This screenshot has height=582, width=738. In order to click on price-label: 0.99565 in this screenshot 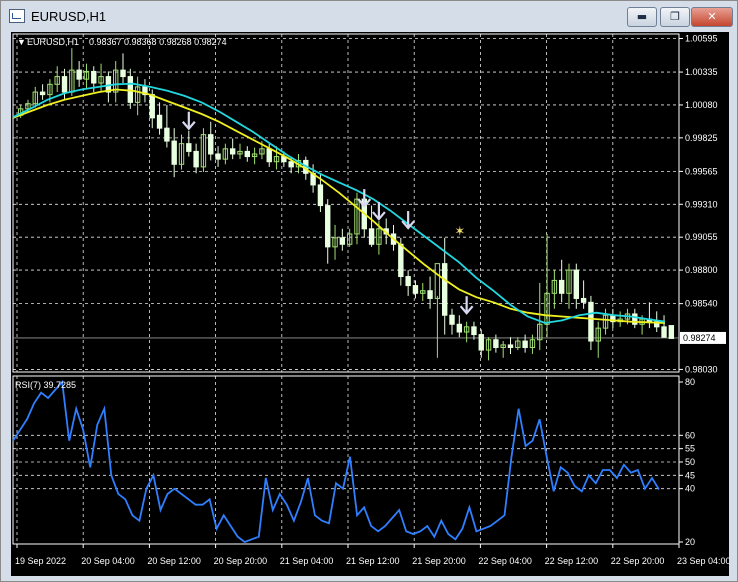, I will do `click(701, 171)`.